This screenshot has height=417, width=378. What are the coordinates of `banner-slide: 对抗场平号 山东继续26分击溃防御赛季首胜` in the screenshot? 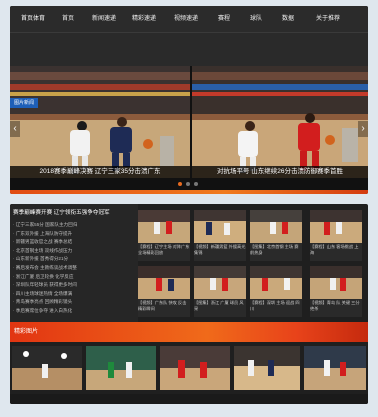 It's located at (280, 122).